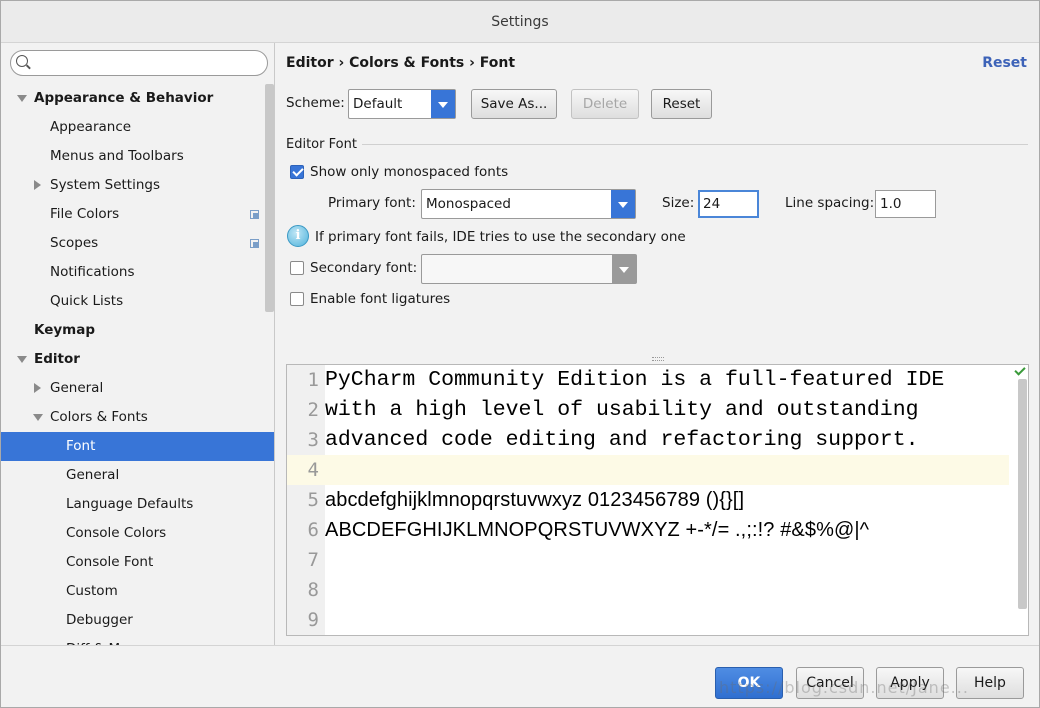  Describe the element at coordinates (728, 204) in the screenshot. I see `size-input: 24` at that location.